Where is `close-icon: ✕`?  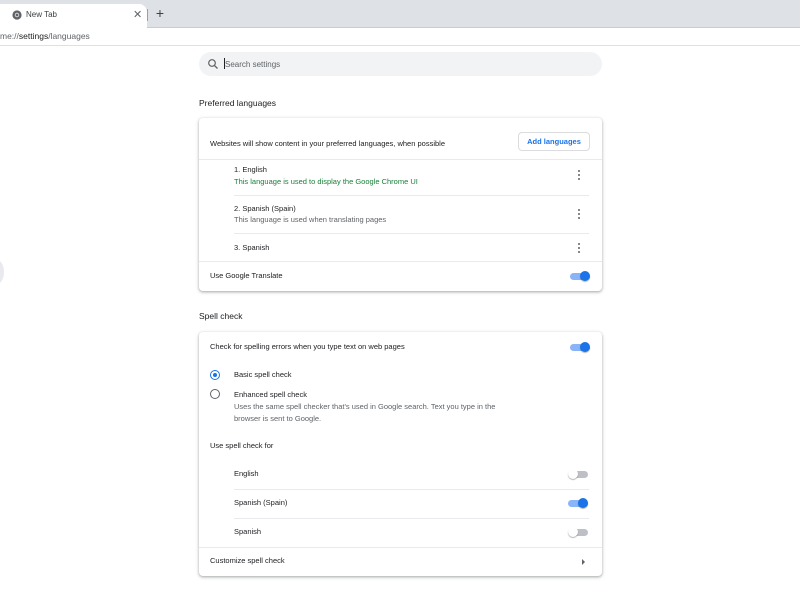 close-icon: ✕ is located at coordinates (137, 15).